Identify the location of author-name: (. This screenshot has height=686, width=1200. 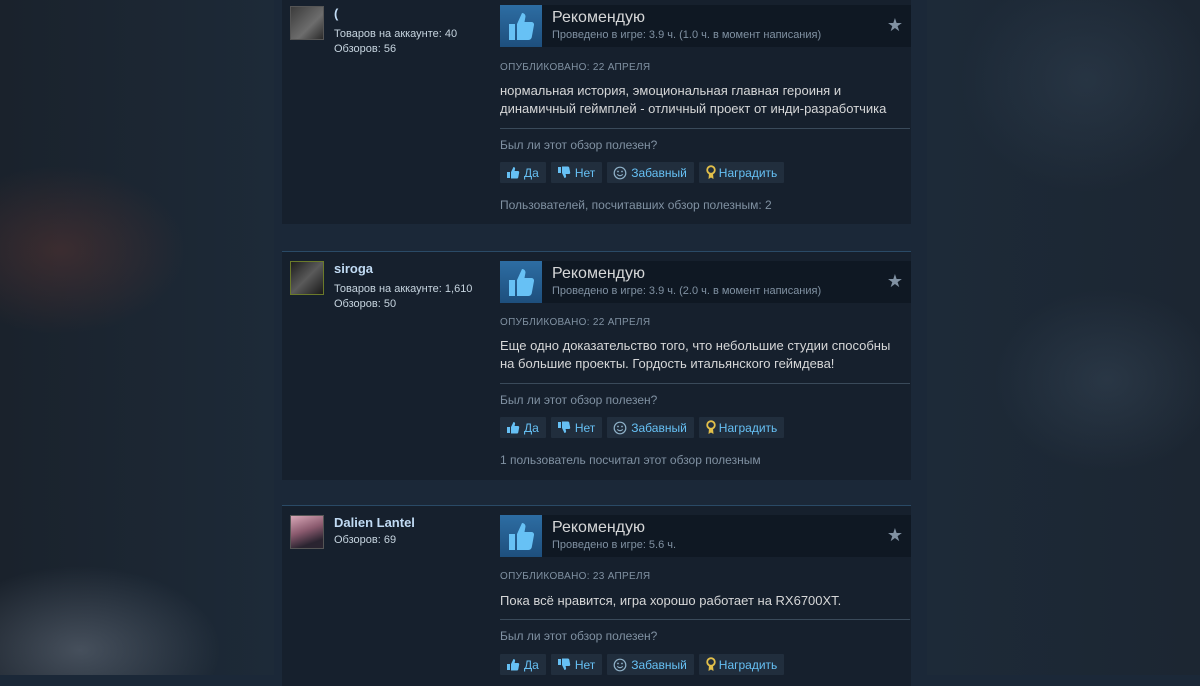
(336, 13).